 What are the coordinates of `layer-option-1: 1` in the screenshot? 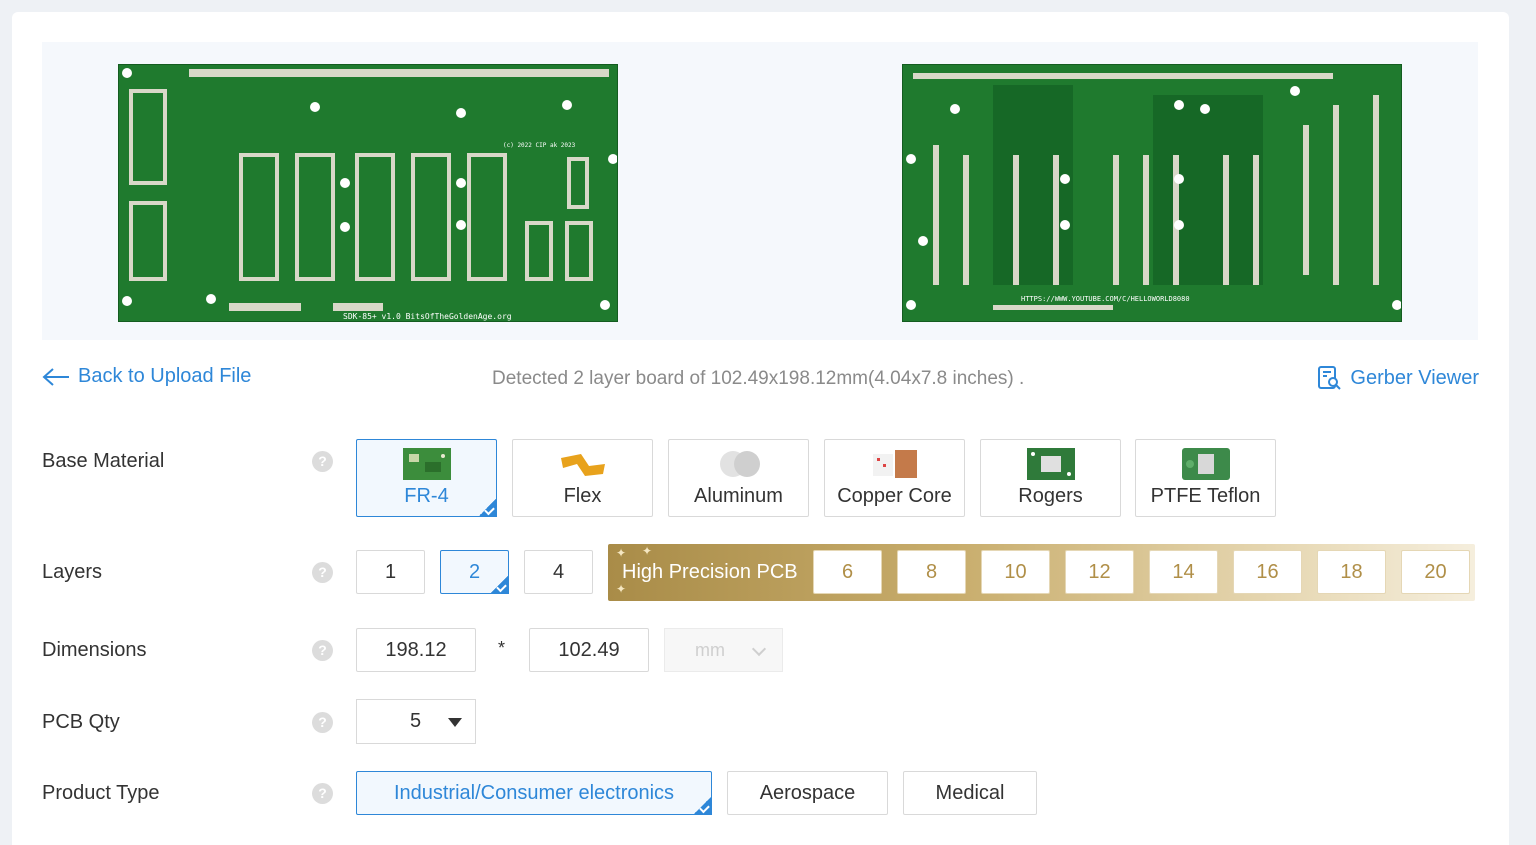 It's located at (390, 572).